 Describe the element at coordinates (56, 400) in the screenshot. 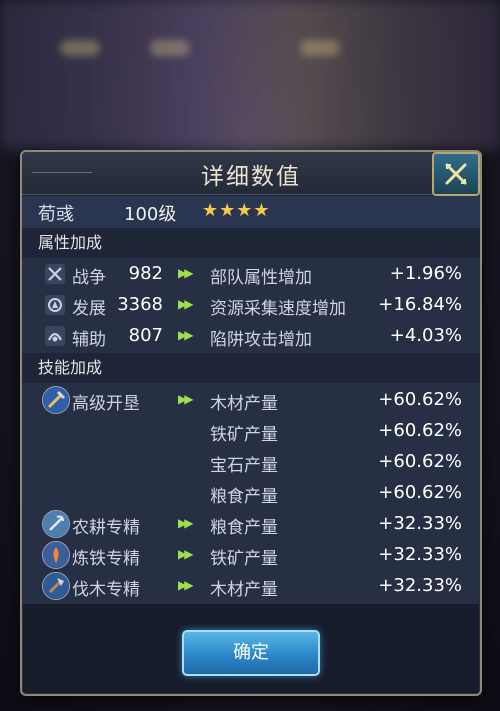

I see `advanced-reclaim-icon` at that location.